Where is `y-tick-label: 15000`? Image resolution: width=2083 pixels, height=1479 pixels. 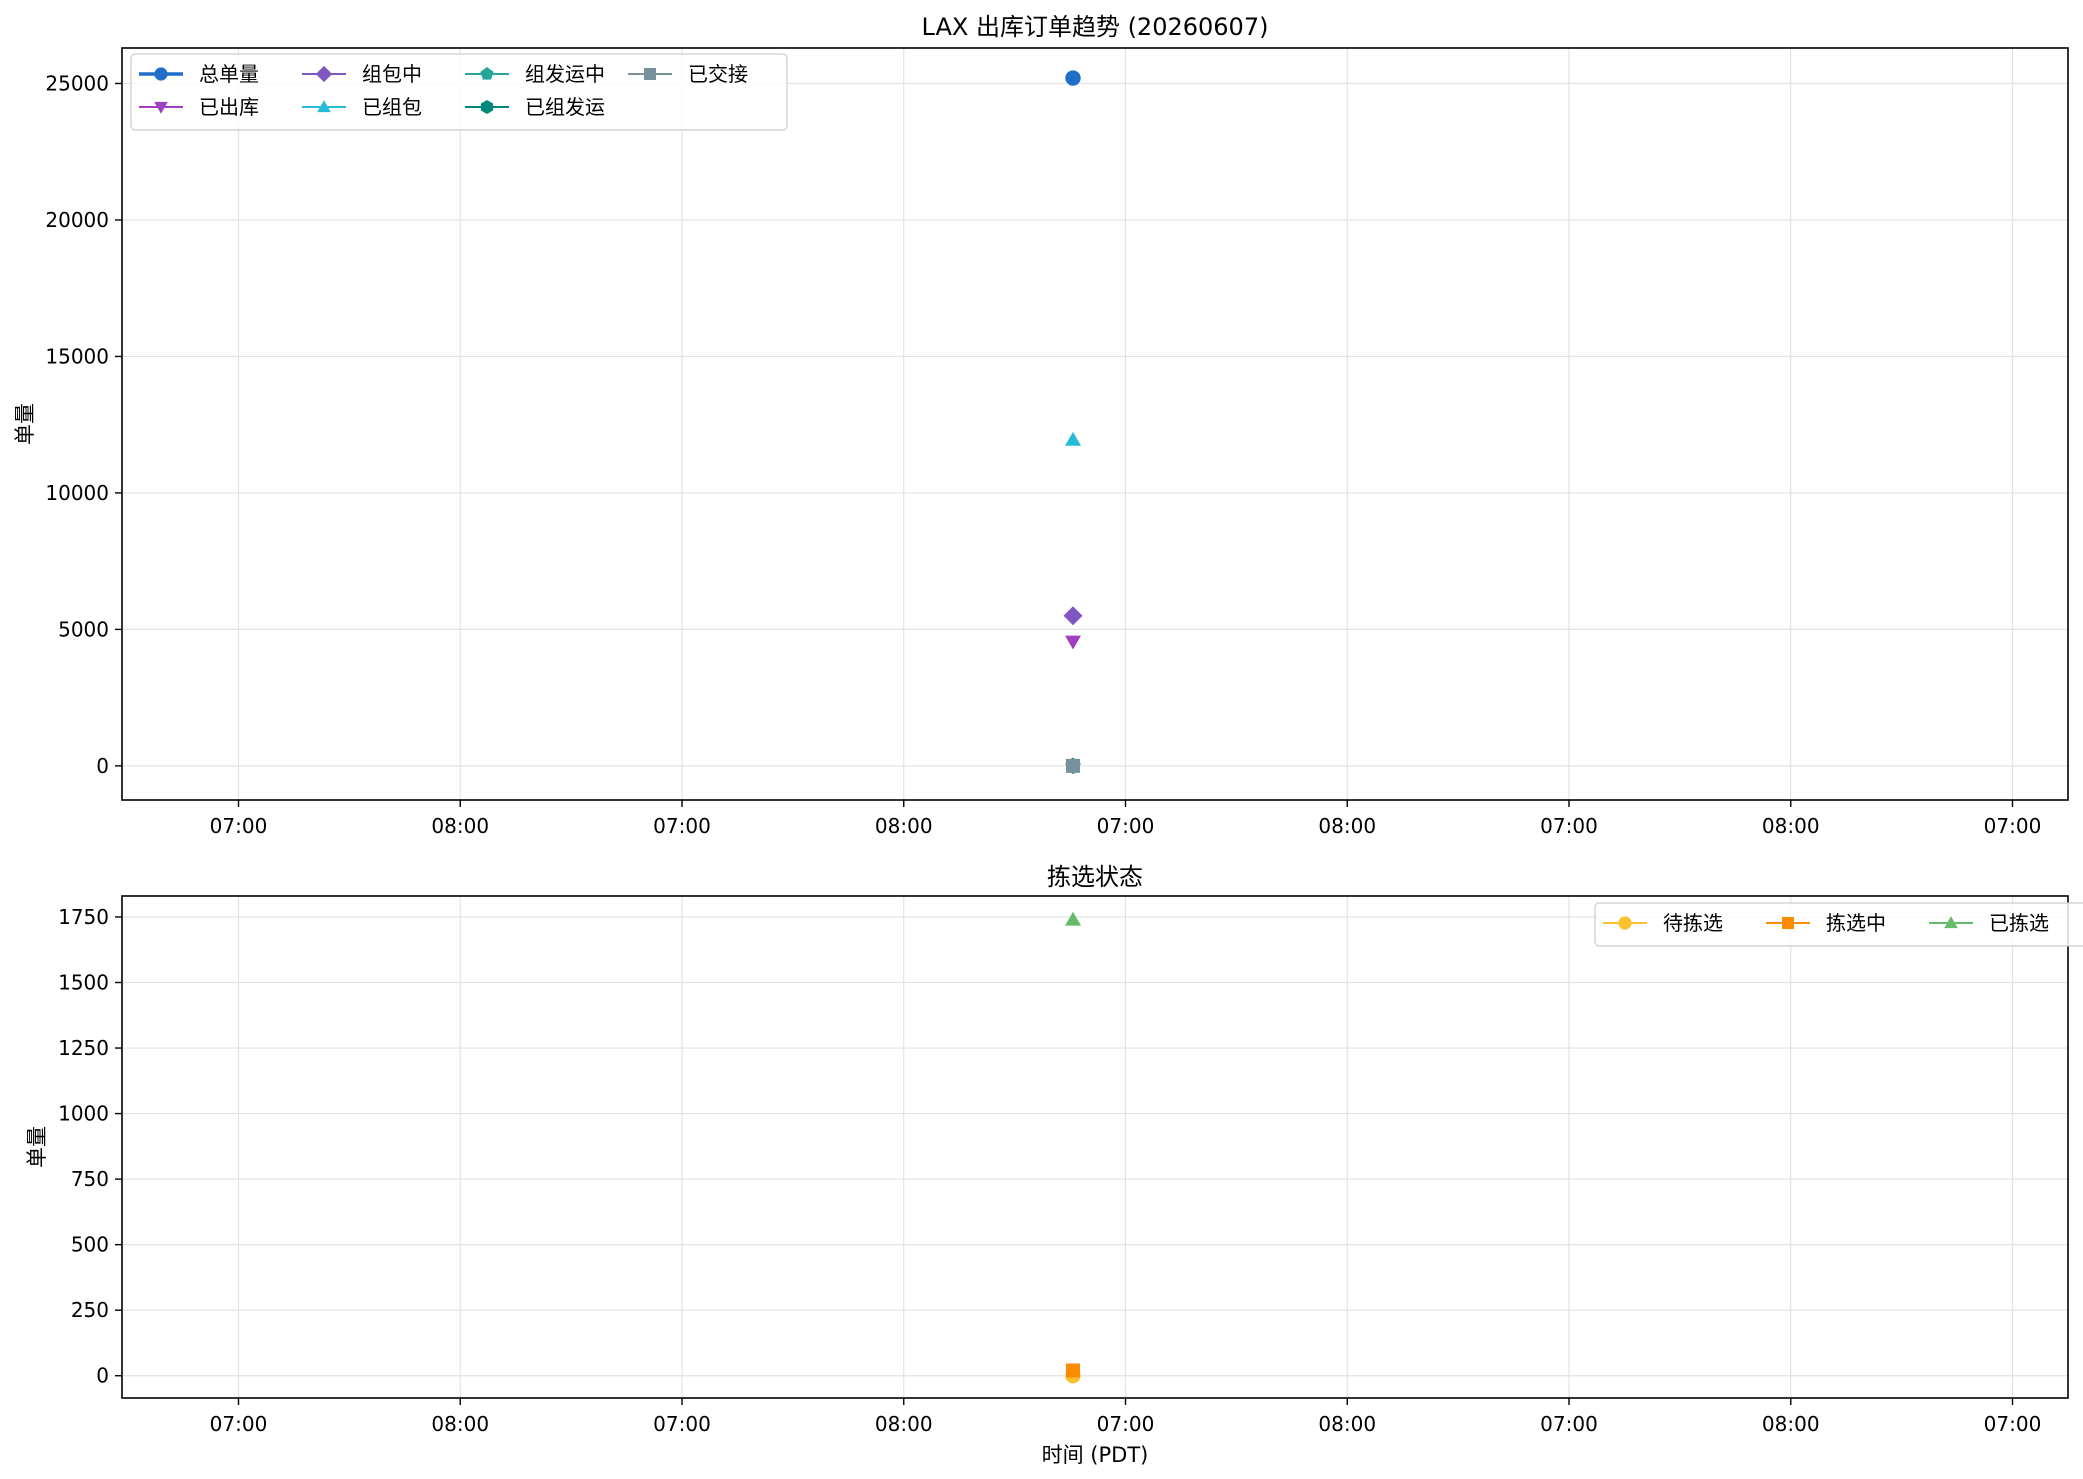
y-tick-label: 15000 is located at coordinates (77, 356).